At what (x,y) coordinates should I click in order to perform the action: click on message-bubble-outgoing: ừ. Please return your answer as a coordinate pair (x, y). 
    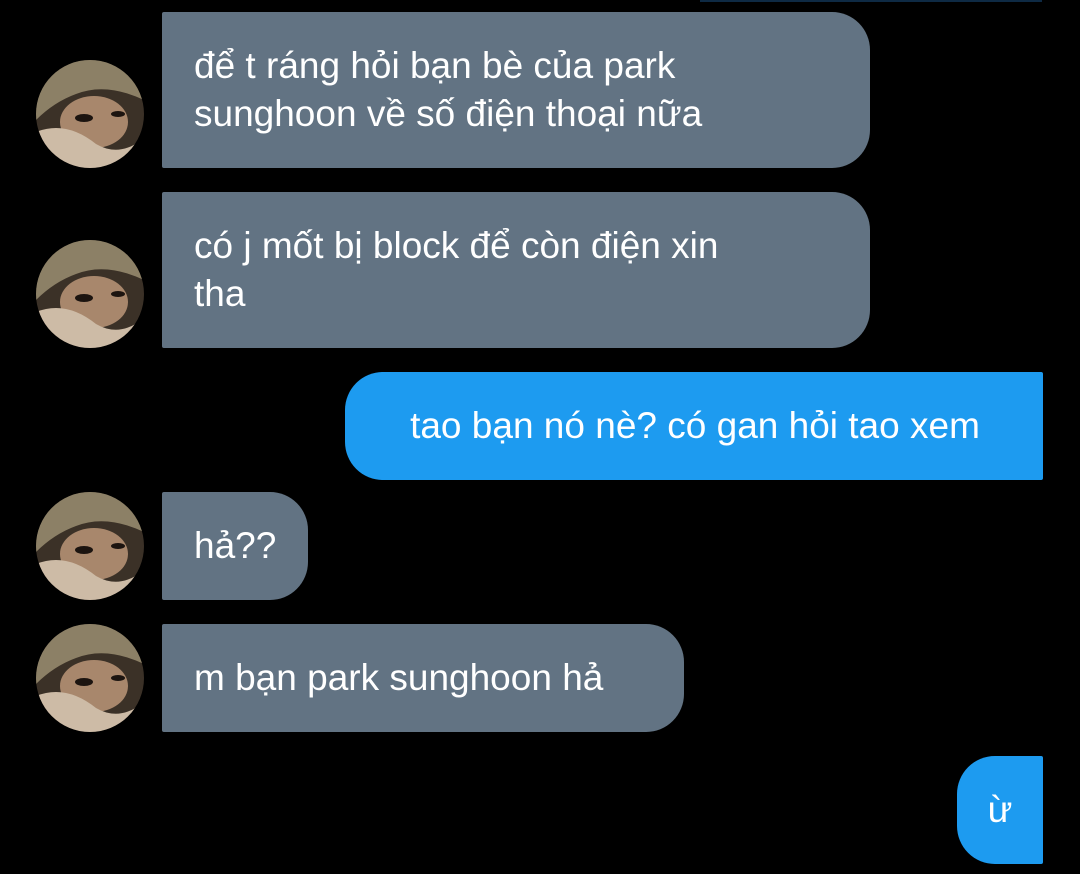
    Looking at the image, I should click on (1000, 810).